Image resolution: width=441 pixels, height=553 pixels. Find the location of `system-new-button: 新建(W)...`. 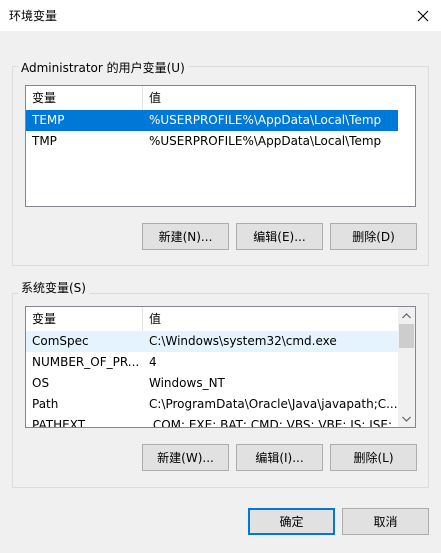

system-new-button: 新建(W)... is located at coordinates (185, 457).